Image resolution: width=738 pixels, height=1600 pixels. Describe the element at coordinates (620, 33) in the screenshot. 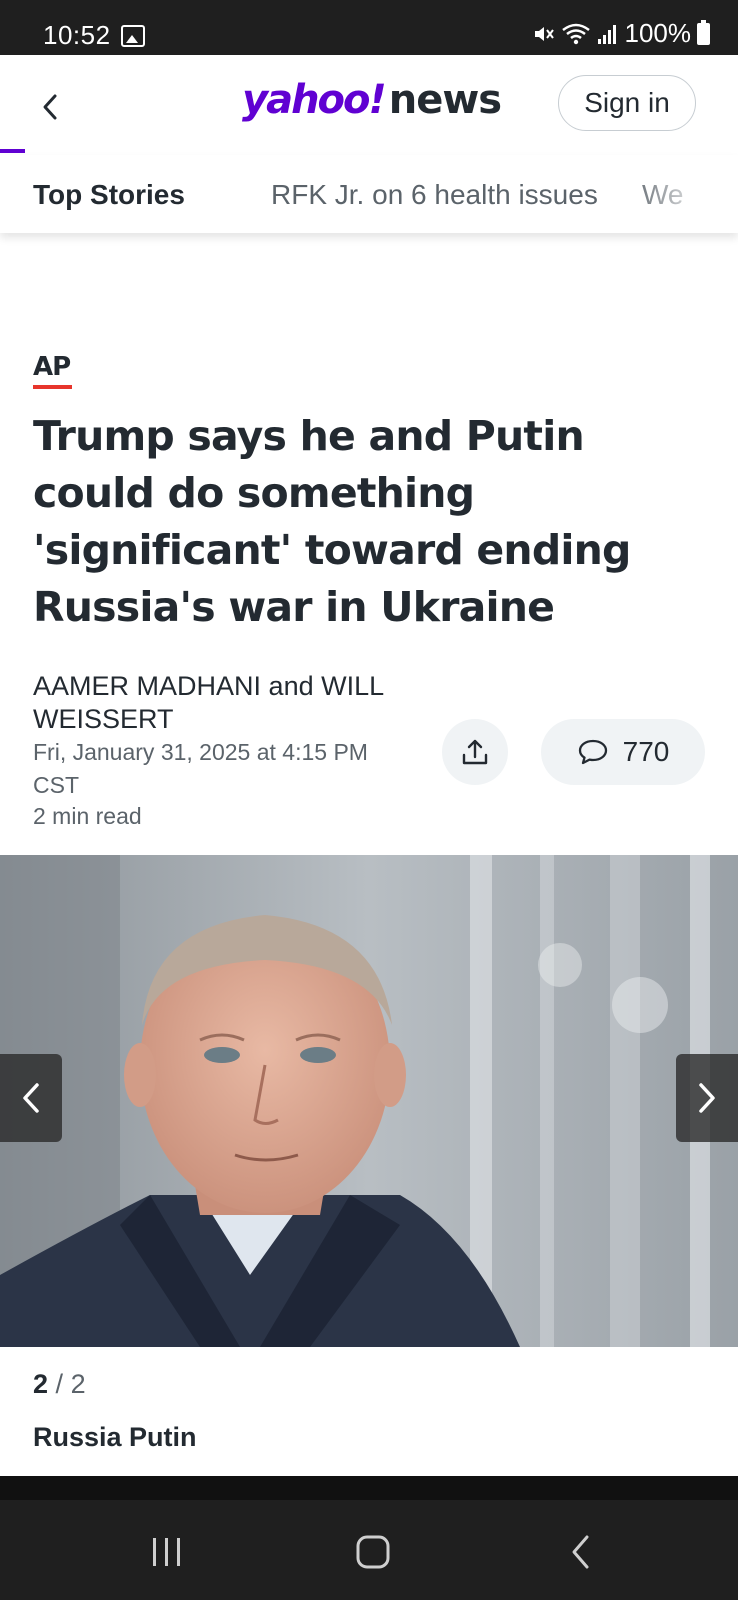

I see `status-icons: 100%` at that location.